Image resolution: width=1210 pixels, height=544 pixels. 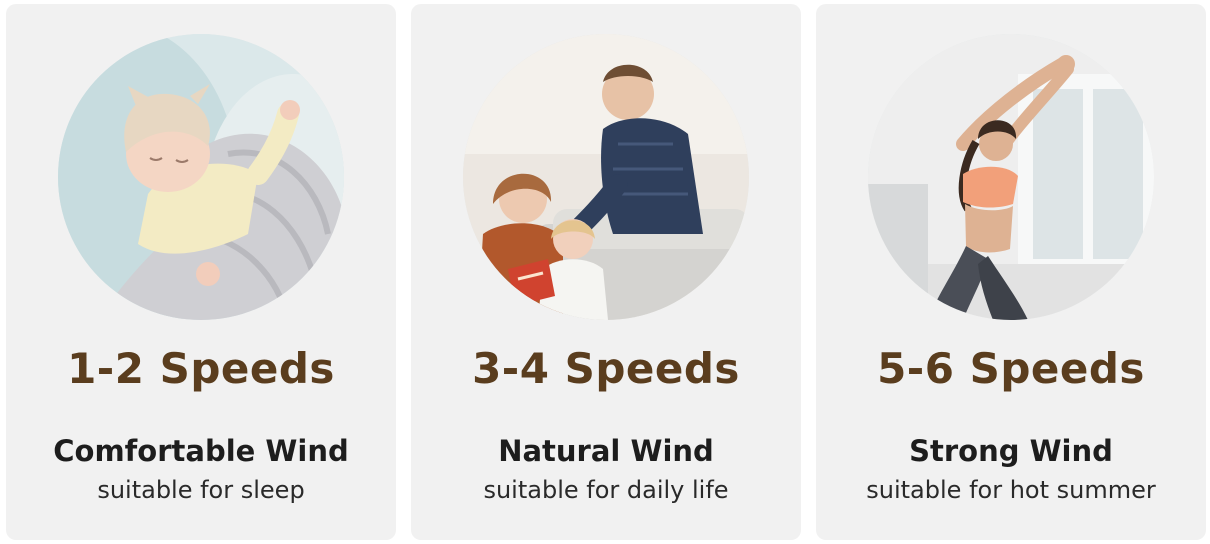 I want to click on wind-mode-title: Comfortable Wind, so click(x=201, y=451).